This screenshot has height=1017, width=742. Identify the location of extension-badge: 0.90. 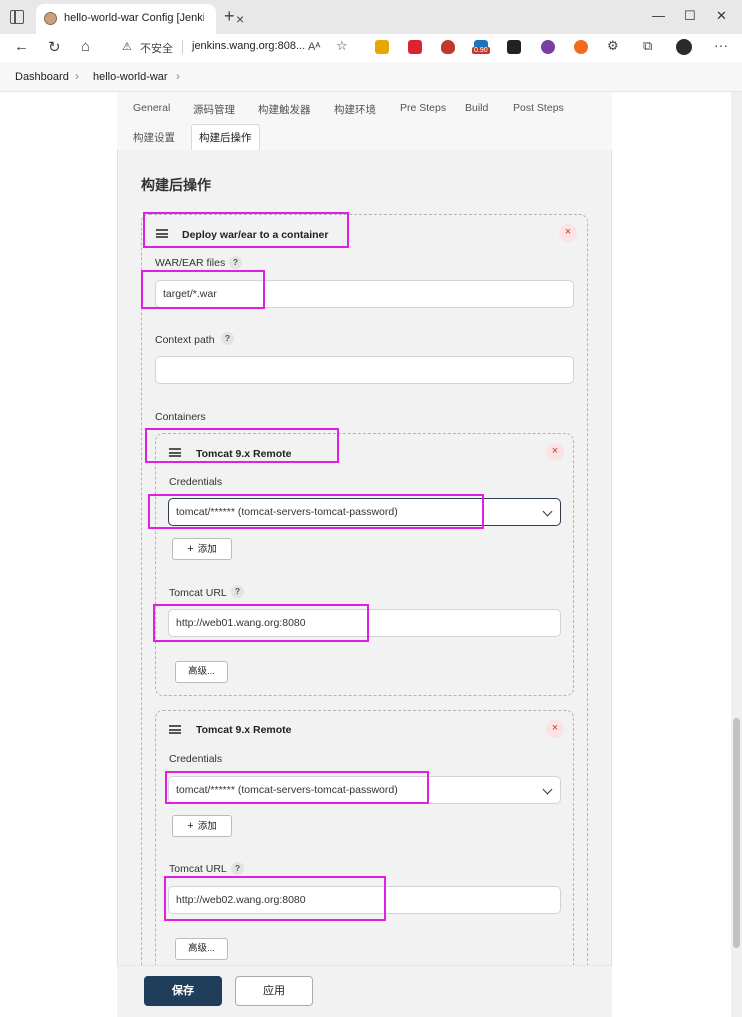
(481, 50).